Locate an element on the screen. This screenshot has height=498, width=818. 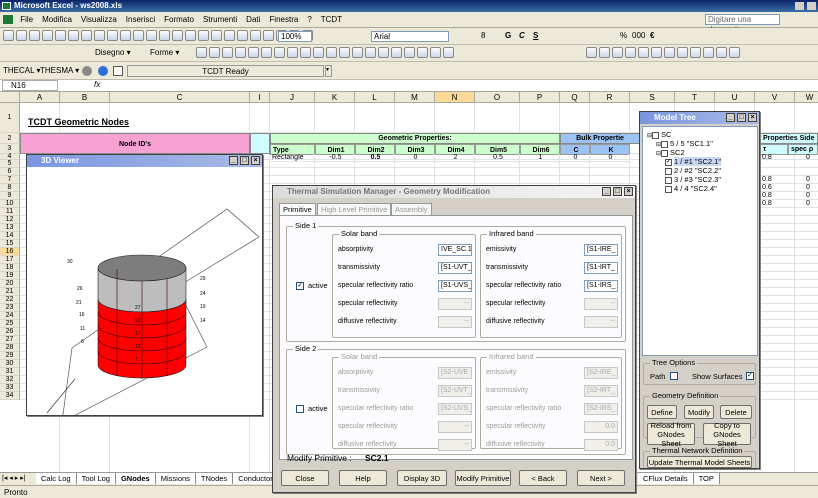
data-cell: 2 is located at coordinates (455, 158).